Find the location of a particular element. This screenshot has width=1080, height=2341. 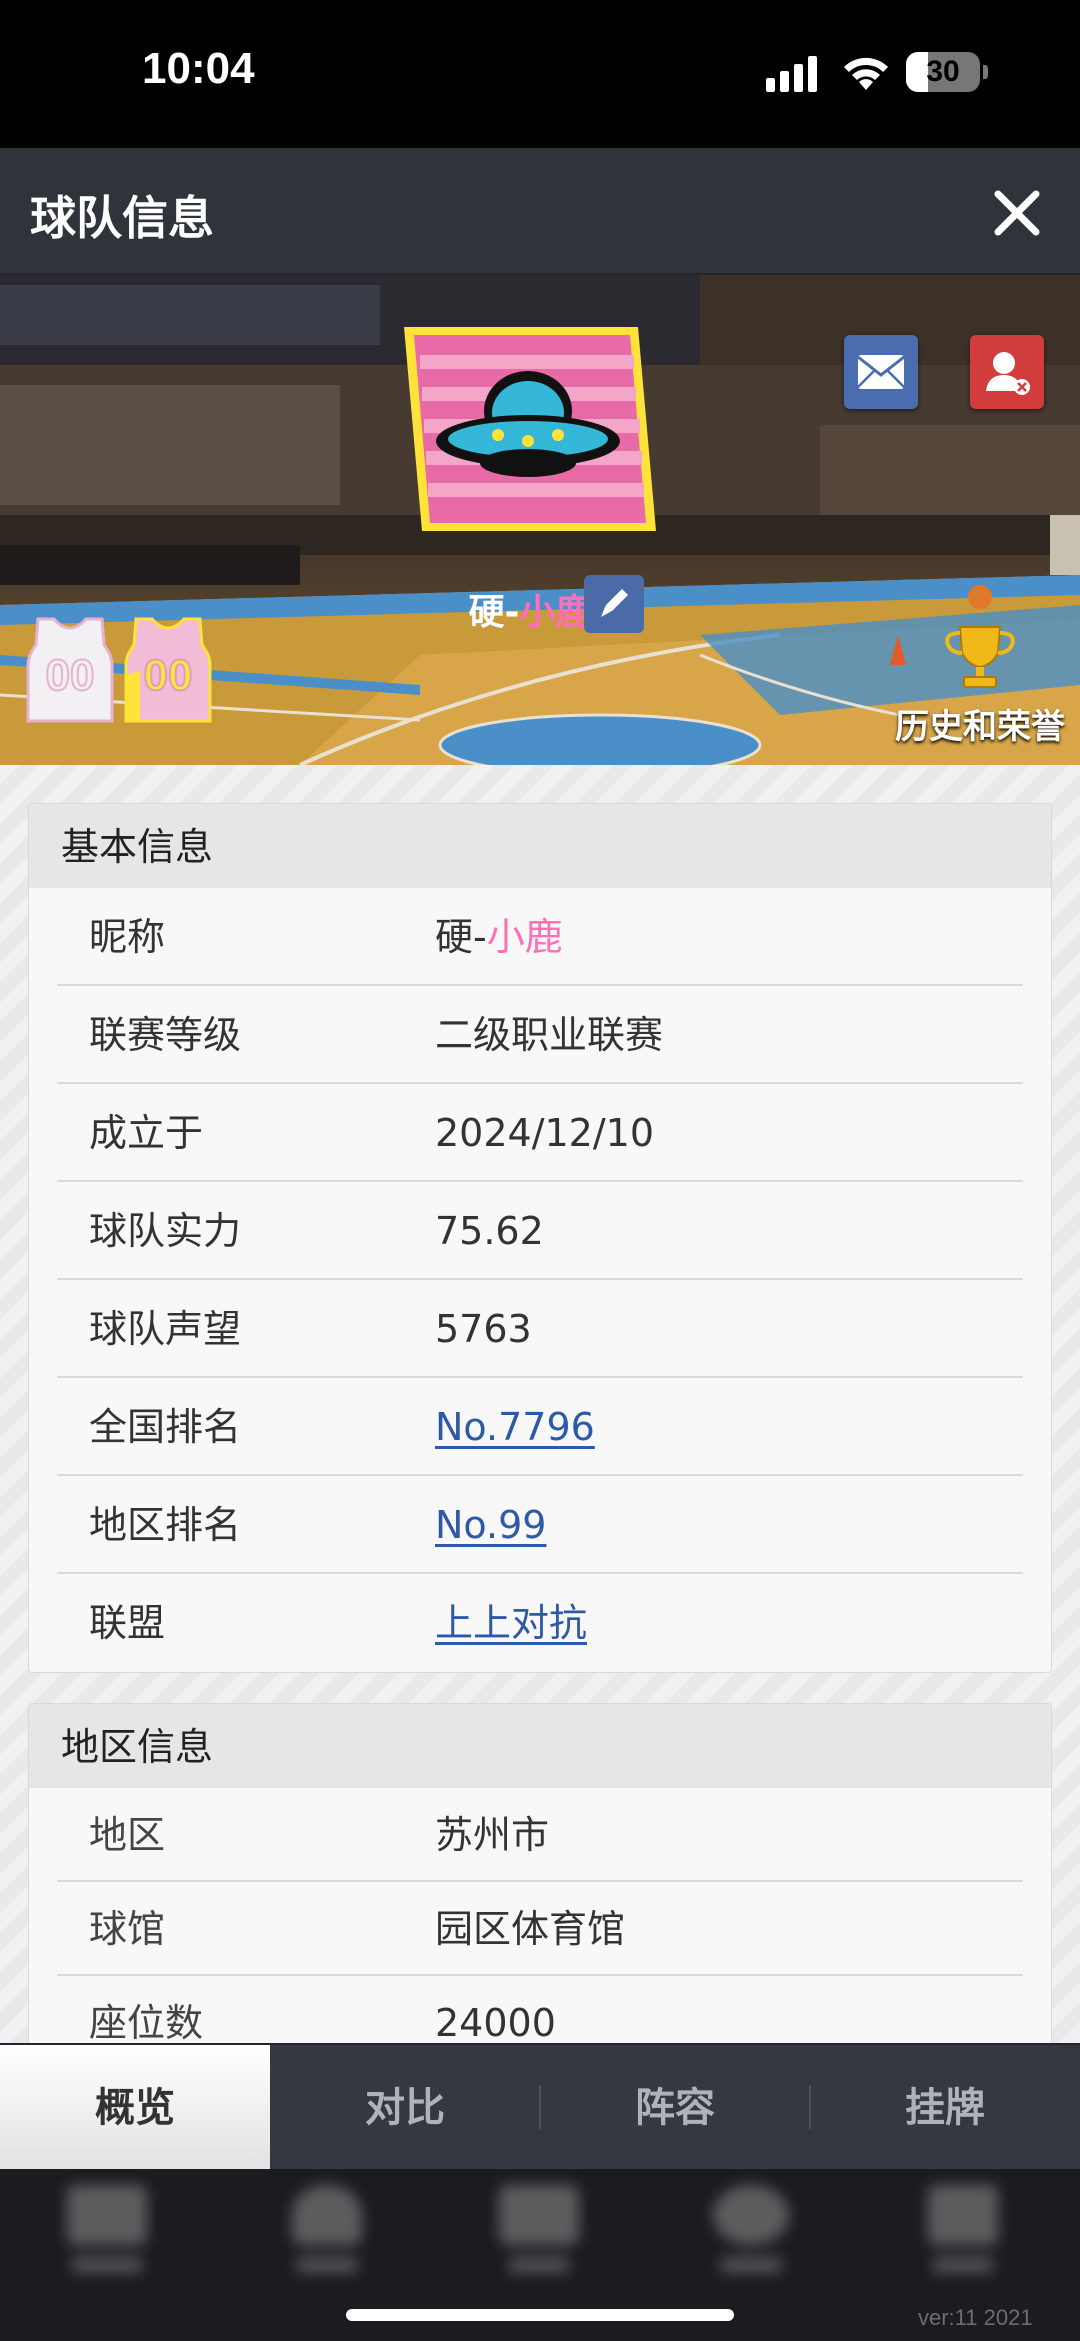

battery-icon: 30 is located at coordinates (947, 72).